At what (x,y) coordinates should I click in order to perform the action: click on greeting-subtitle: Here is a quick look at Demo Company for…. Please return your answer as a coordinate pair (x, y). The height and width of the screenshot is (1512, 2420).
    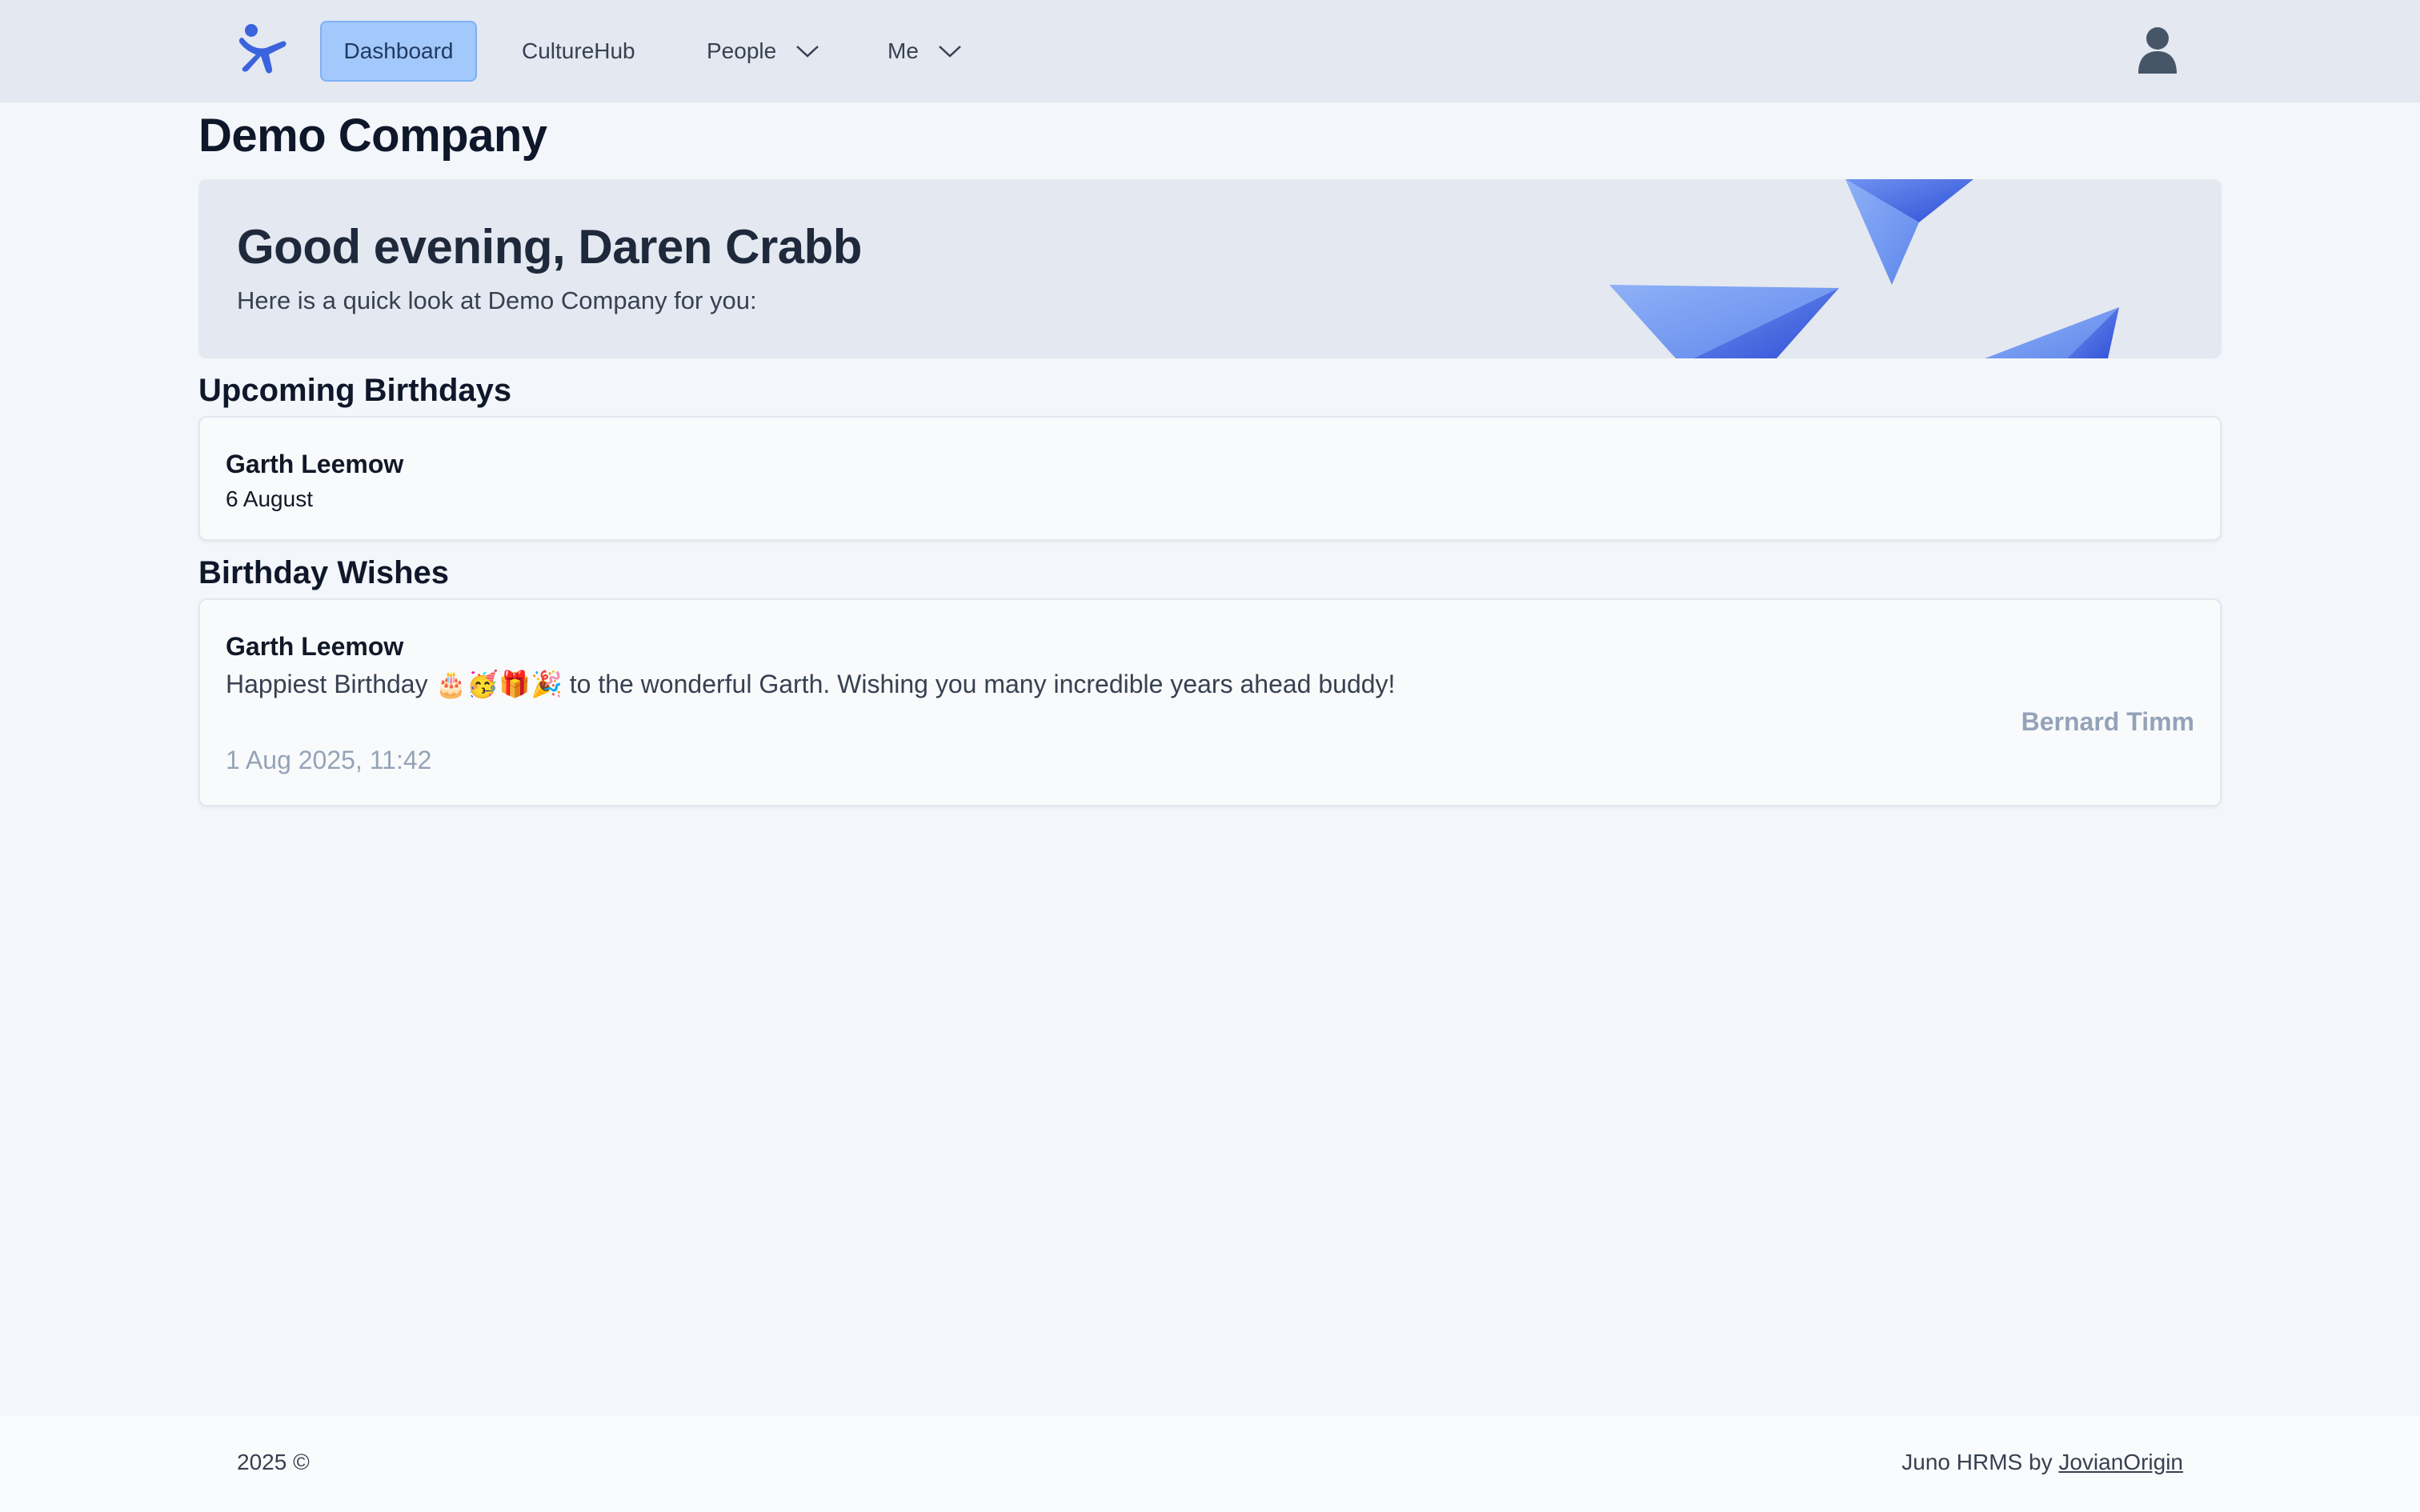
    Looking at the image, I should click on (497, 300).